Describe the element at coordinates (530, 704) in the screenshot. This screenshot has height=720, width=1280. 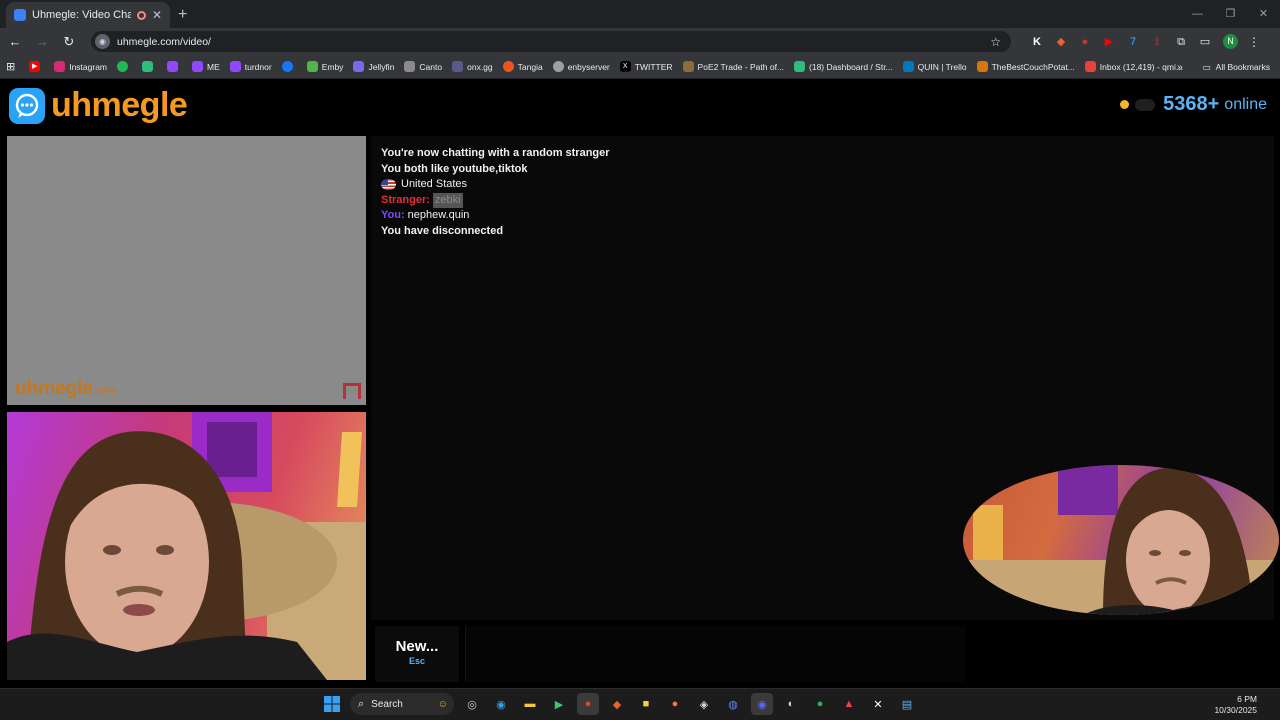
I see `file-explorer-icon: ▬` at that location.